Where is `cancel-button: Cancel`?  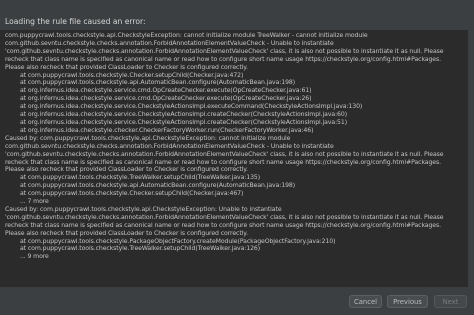 cancel-button: Cancel is located at coordinates (365, 301).